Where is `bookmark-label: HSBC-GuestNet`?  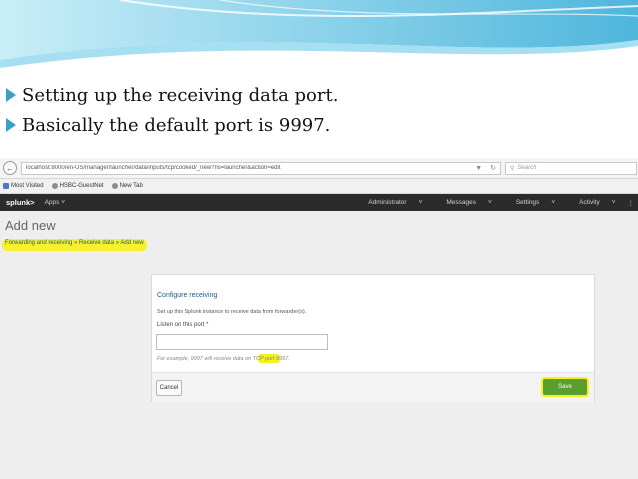
bookmark-label: HSBC-GuestNet is located at coordinates (81, 186).